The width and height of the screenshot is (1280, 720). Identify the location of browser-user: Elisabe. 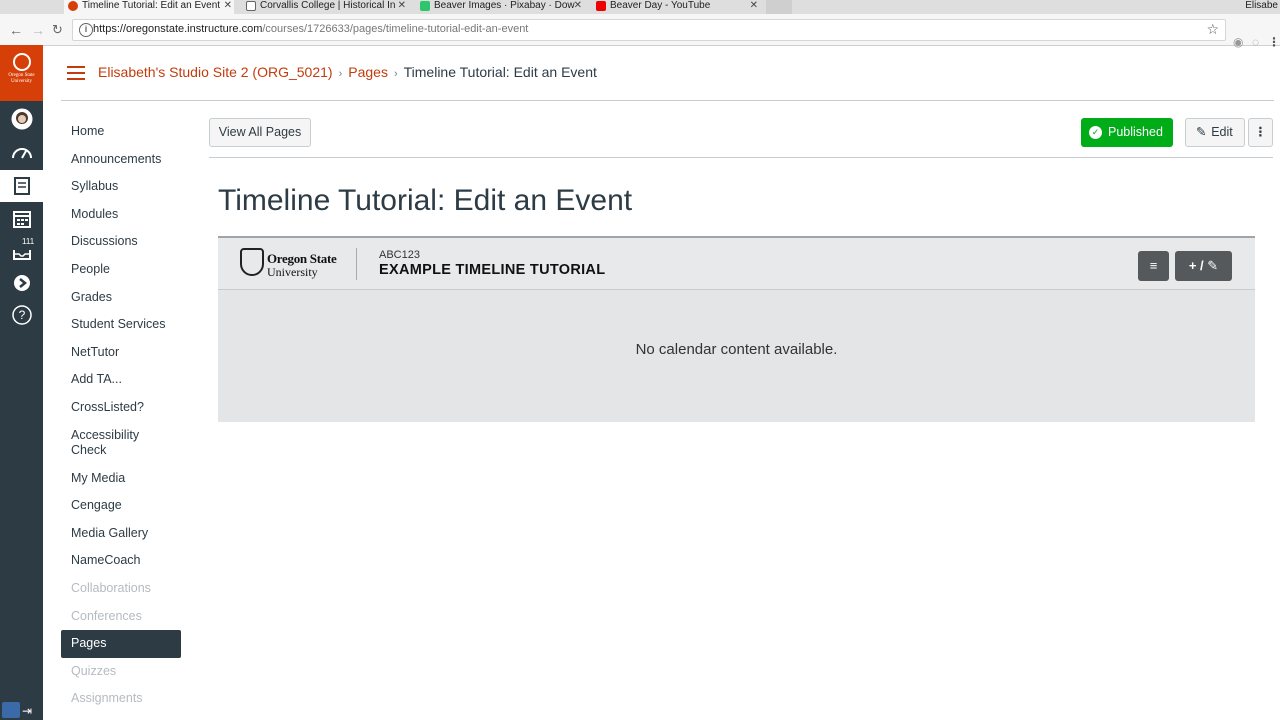
(1261, 5).